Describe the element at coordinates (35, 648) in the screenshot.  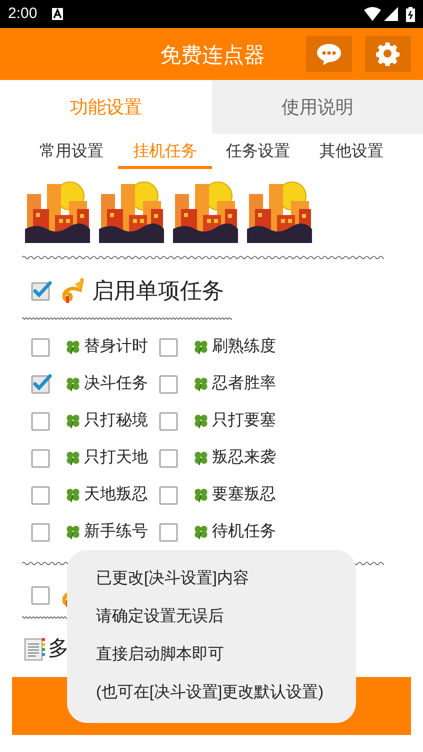
I see `document-icon` at that location.